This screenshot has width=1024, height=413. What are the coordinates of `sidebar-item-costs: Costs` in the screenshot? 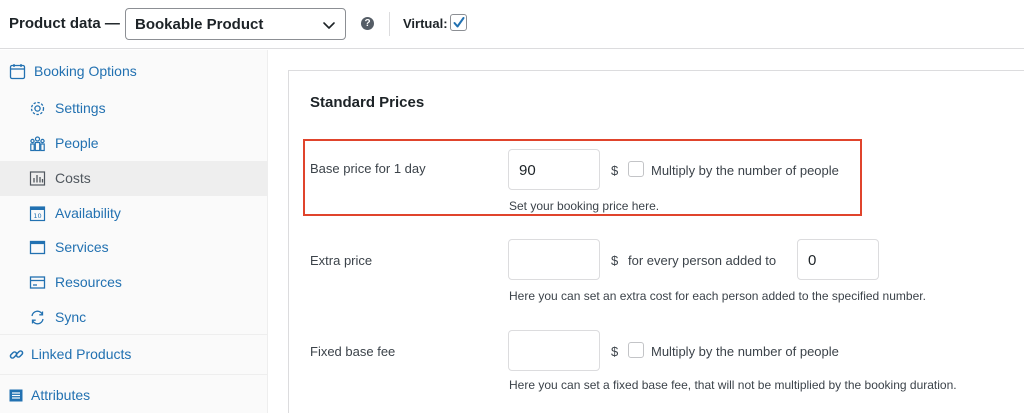 It's located at (134, 178).